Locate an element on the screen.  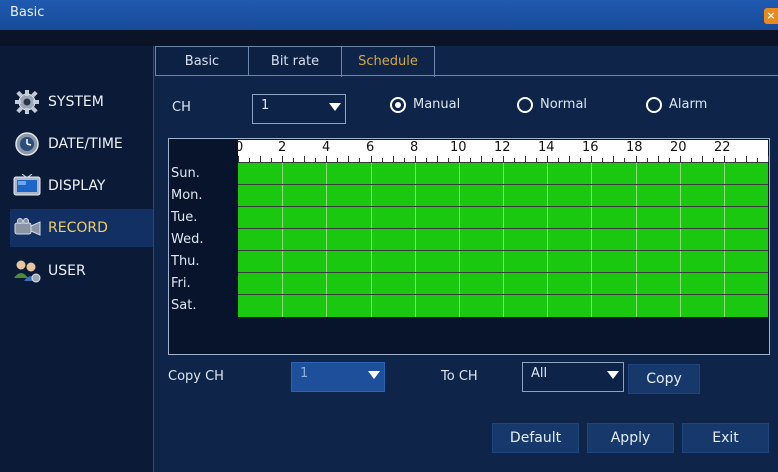
title-bar: Basic × is located at coordinates (389, 15).